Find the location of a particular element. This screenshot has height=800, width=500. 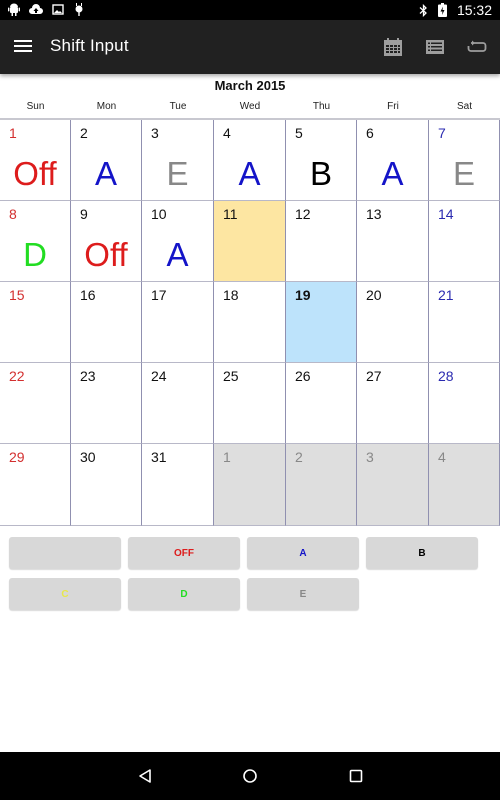

android-icon is located at coordinates (14, 9).